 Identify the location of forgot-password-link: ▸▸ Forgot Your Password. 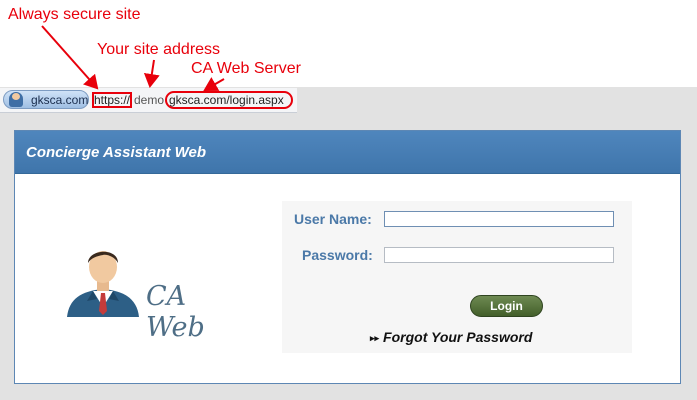
(451, 337).